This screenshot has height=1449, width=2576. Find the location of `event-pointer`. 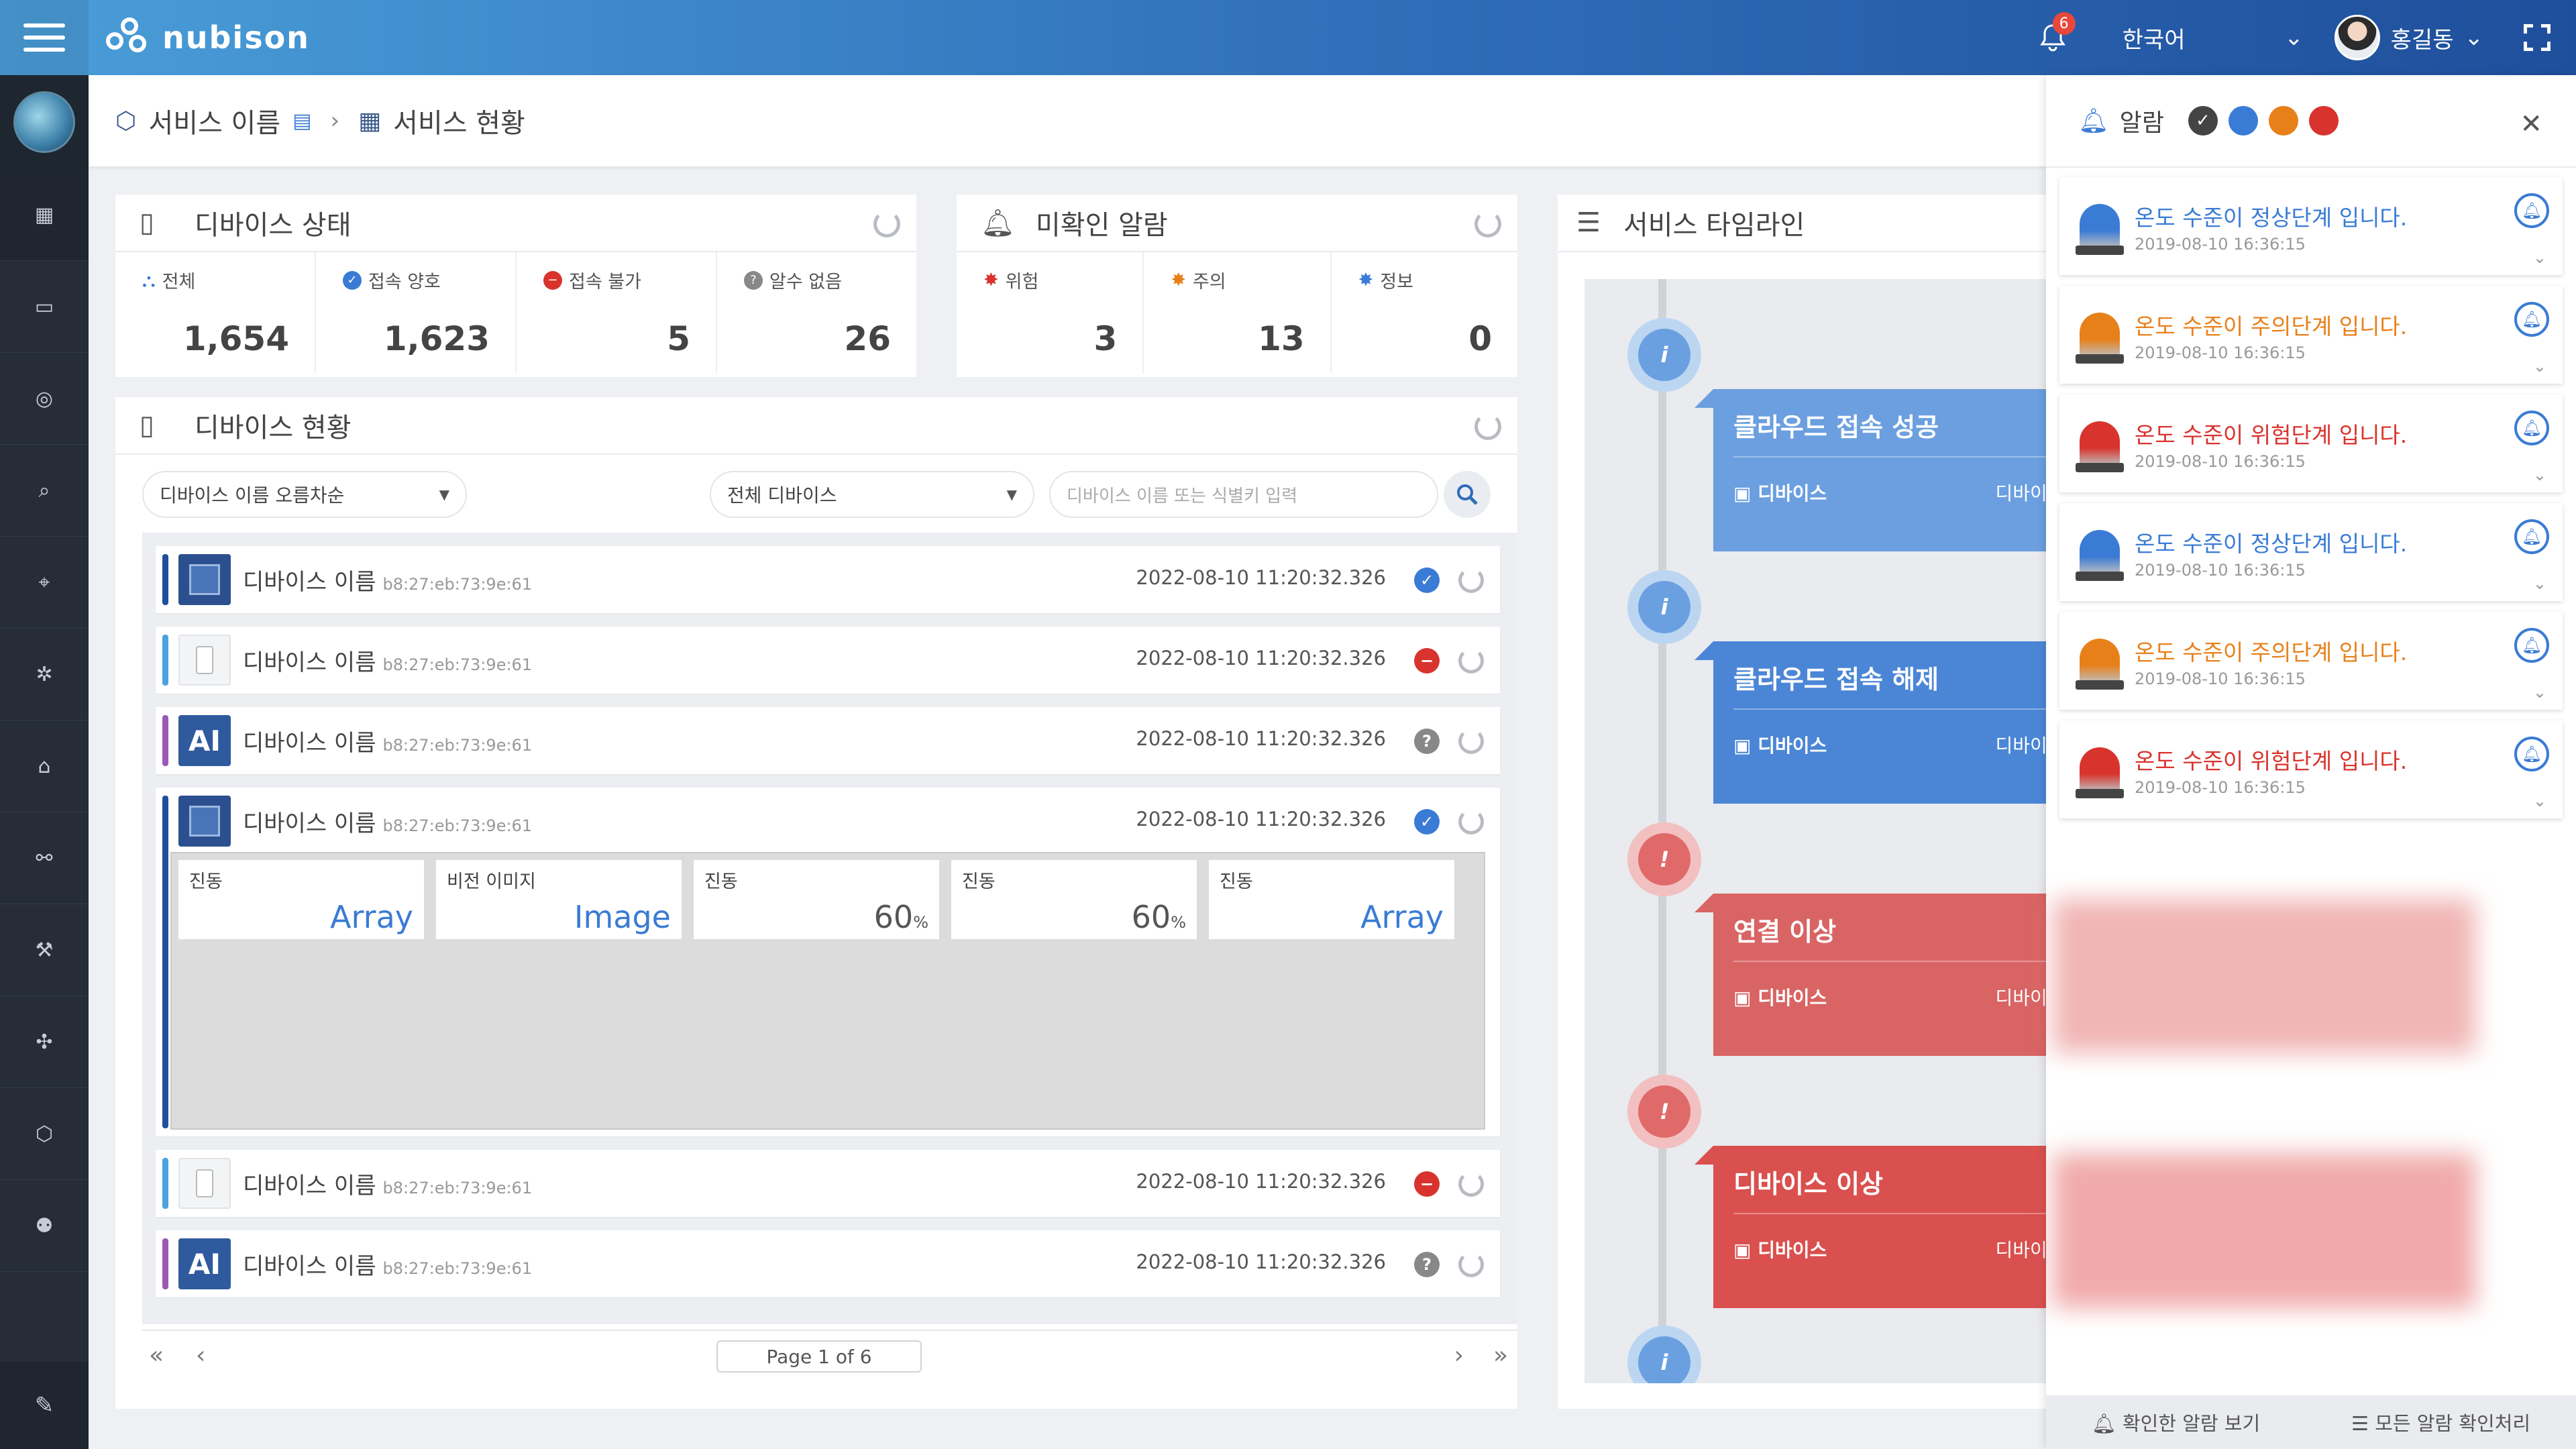

event-pointer is located at coordinates (1704, 398).